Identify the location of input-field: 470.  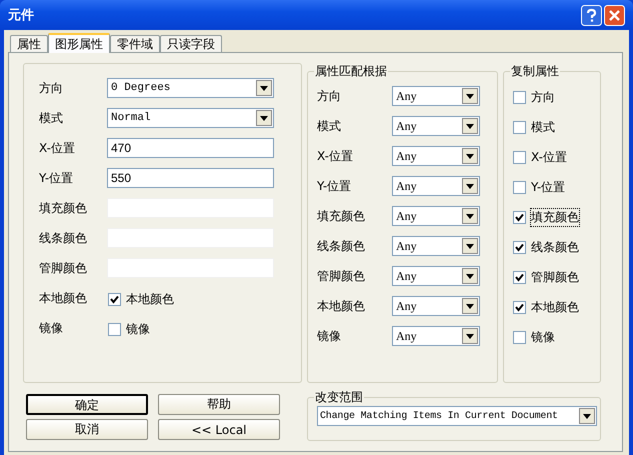
(190, 148).